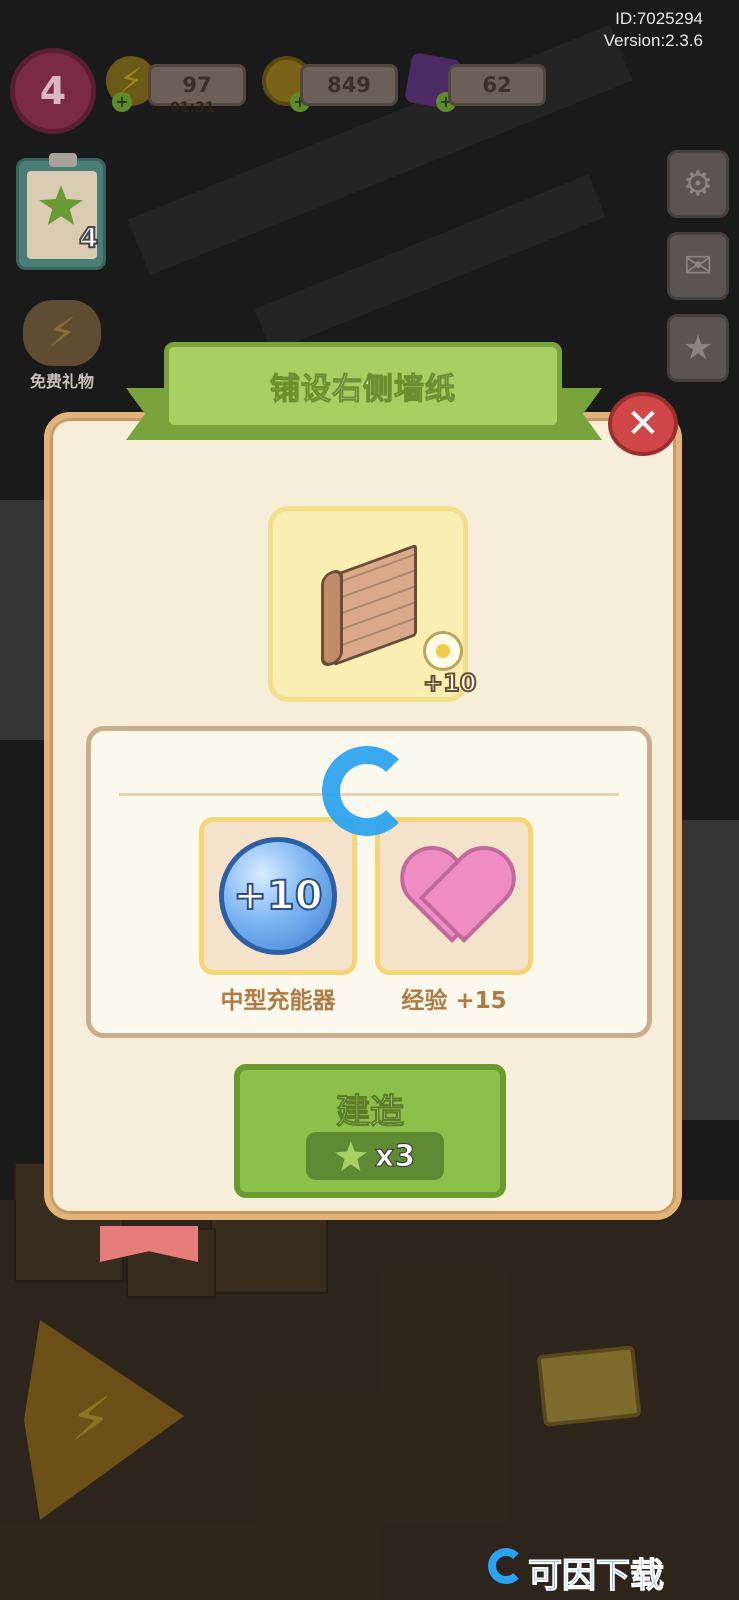 The height and width of the screenshot is (1600, 739). I want to click on level-number: 4, so click(53, 91).